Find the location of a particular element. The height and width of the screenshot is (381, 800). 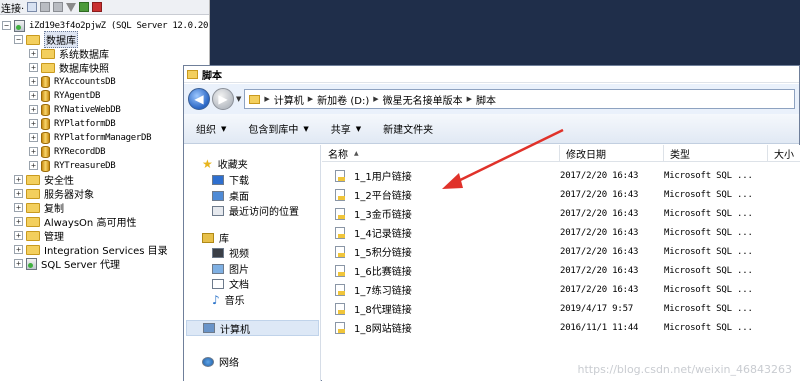

explorer-title-bar: 脚本 is located at coordinates (491, 74).